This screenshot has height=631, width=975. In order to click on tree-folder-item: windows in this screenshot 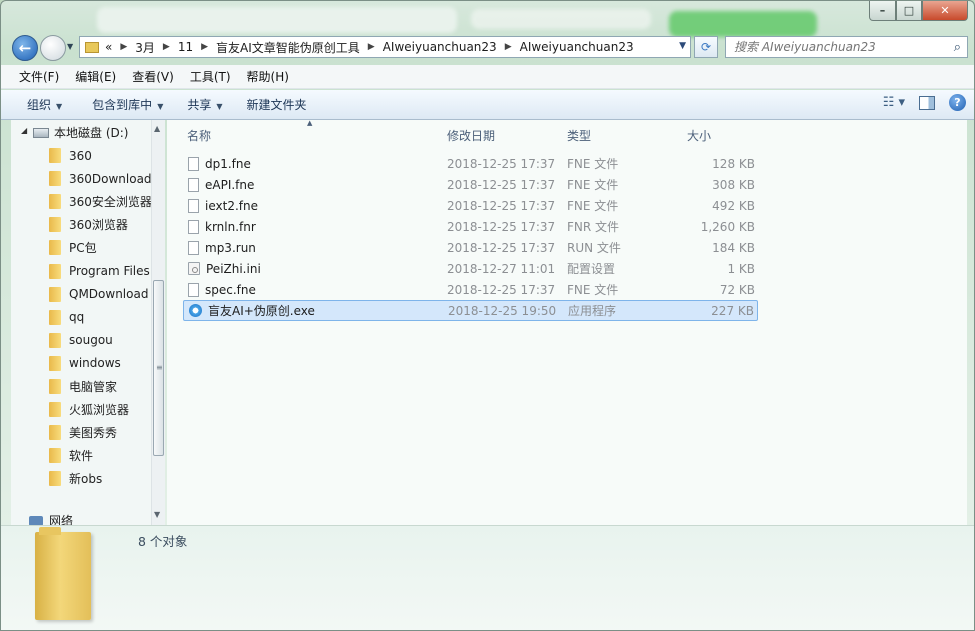, I will do `click(100, 363)`.